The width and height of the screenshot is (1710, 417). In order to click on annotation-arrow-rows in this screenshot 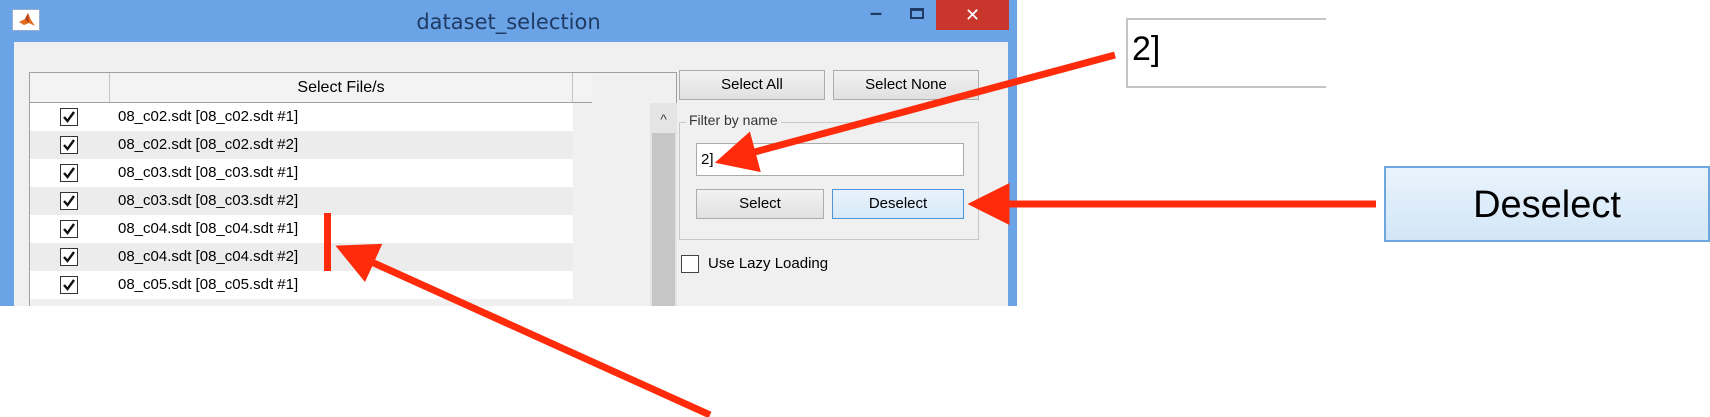, I will do `click(523, 330)`.